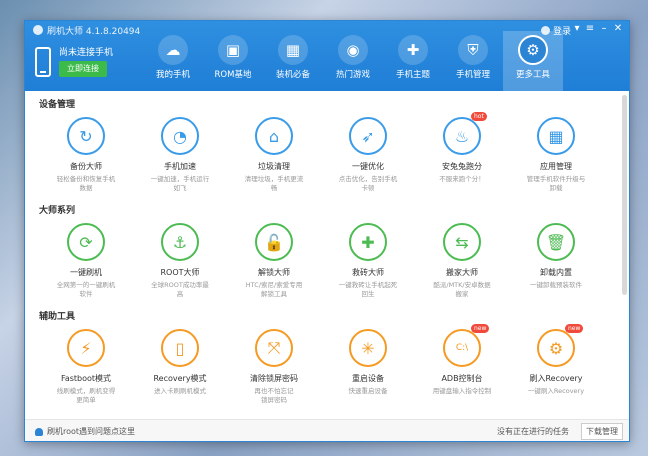  I want to click on tool-name: 垃圾清理, so click(274, 166).